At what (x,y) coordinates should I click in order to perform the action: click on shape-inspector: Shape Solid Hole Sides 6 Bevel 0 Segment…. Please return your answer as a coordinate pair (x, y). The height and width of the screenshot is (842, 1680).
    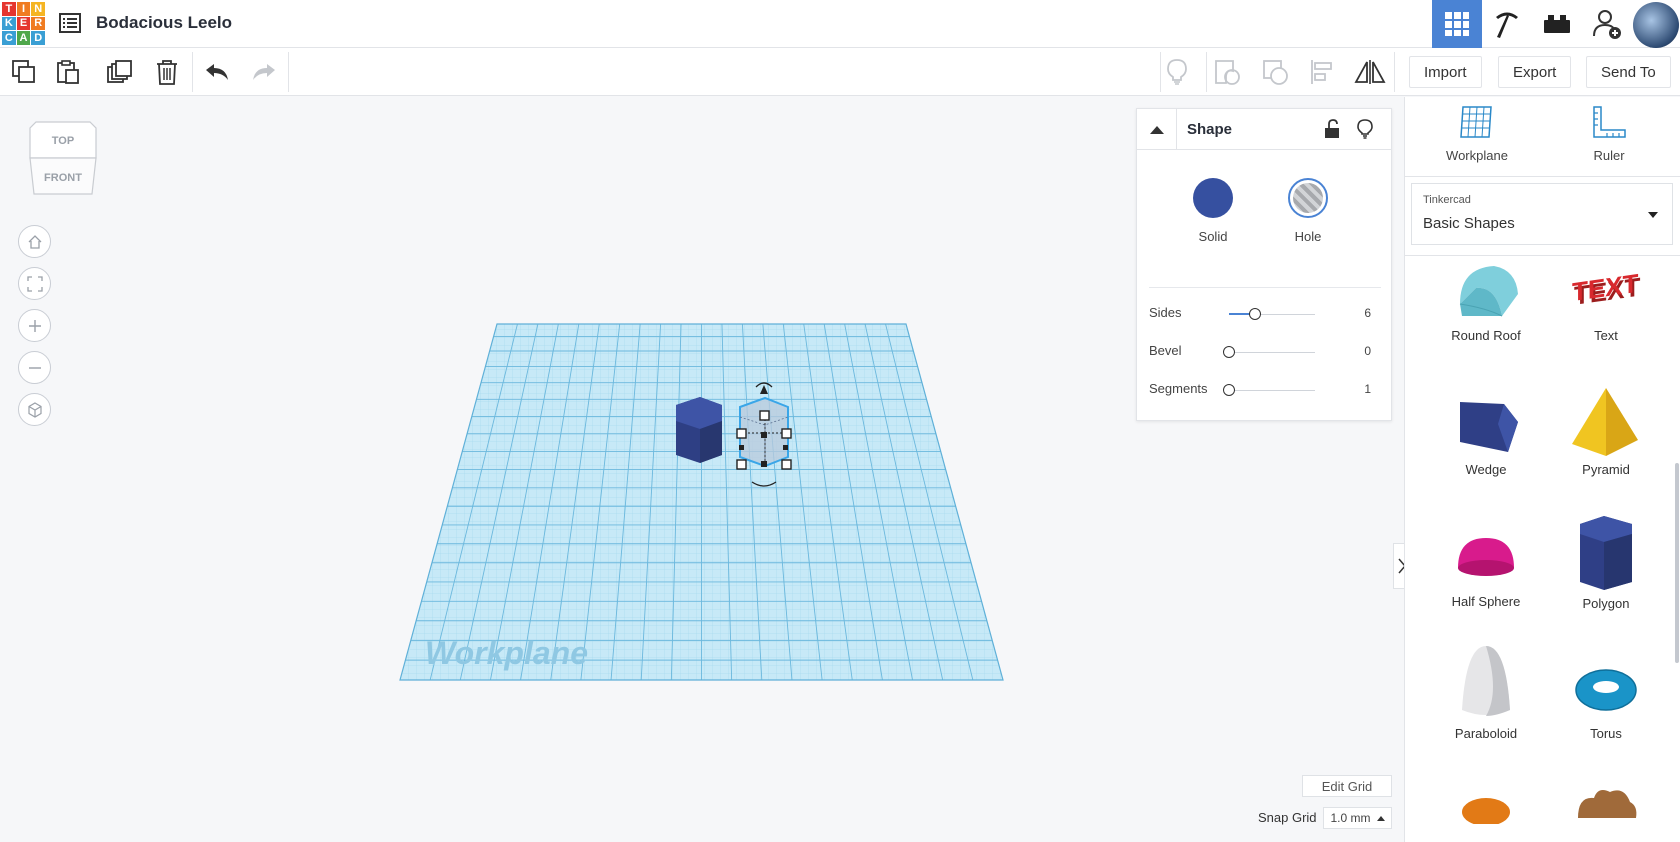
    Looking at the image, I should click on (1264, 264).